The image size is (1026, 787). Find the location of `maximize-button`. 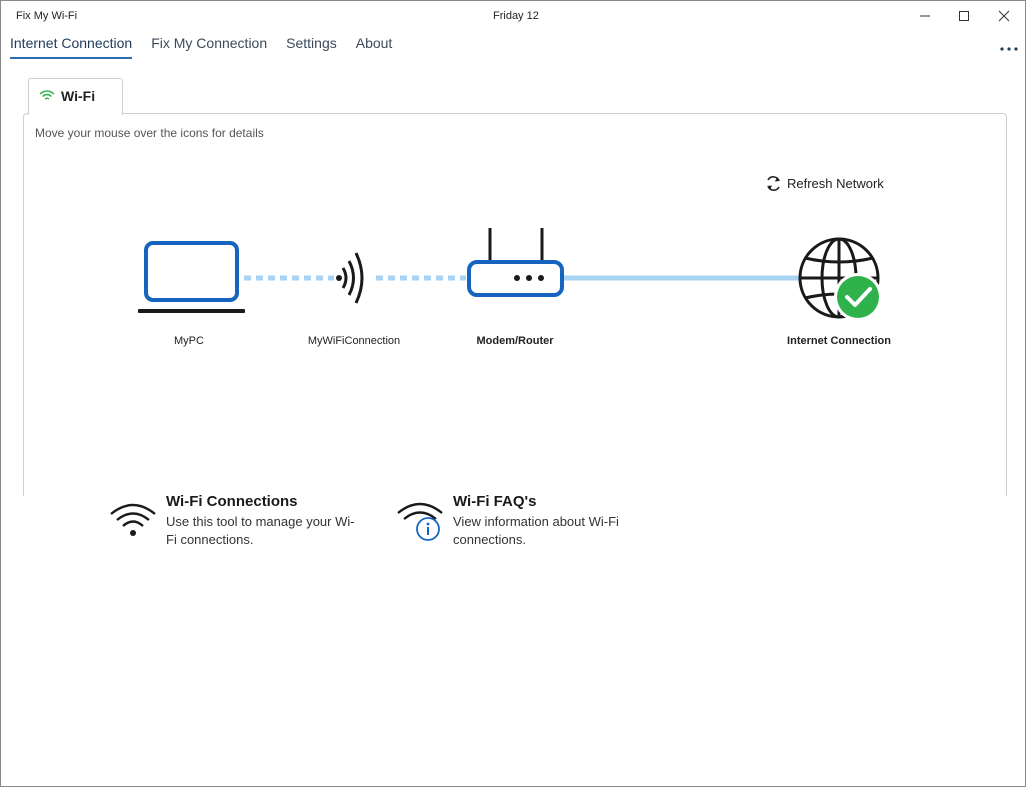

maximize-button is located at coordinates (964, 16).